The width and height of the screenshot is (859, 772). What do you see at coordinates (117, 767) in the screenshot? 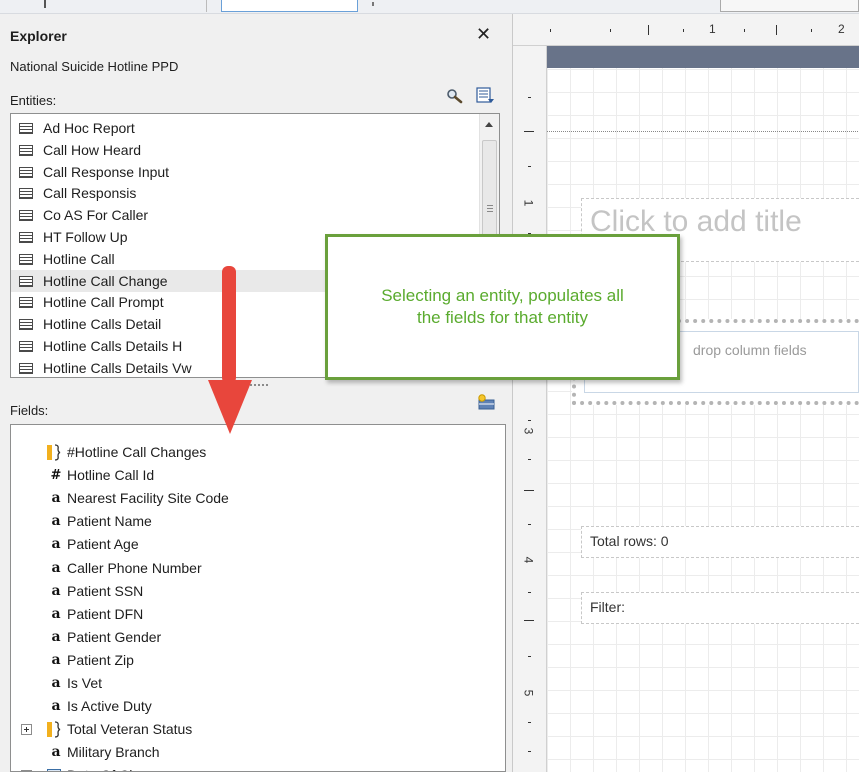
I see `field-label: Date Of Change` at bounding box center [117, 767].